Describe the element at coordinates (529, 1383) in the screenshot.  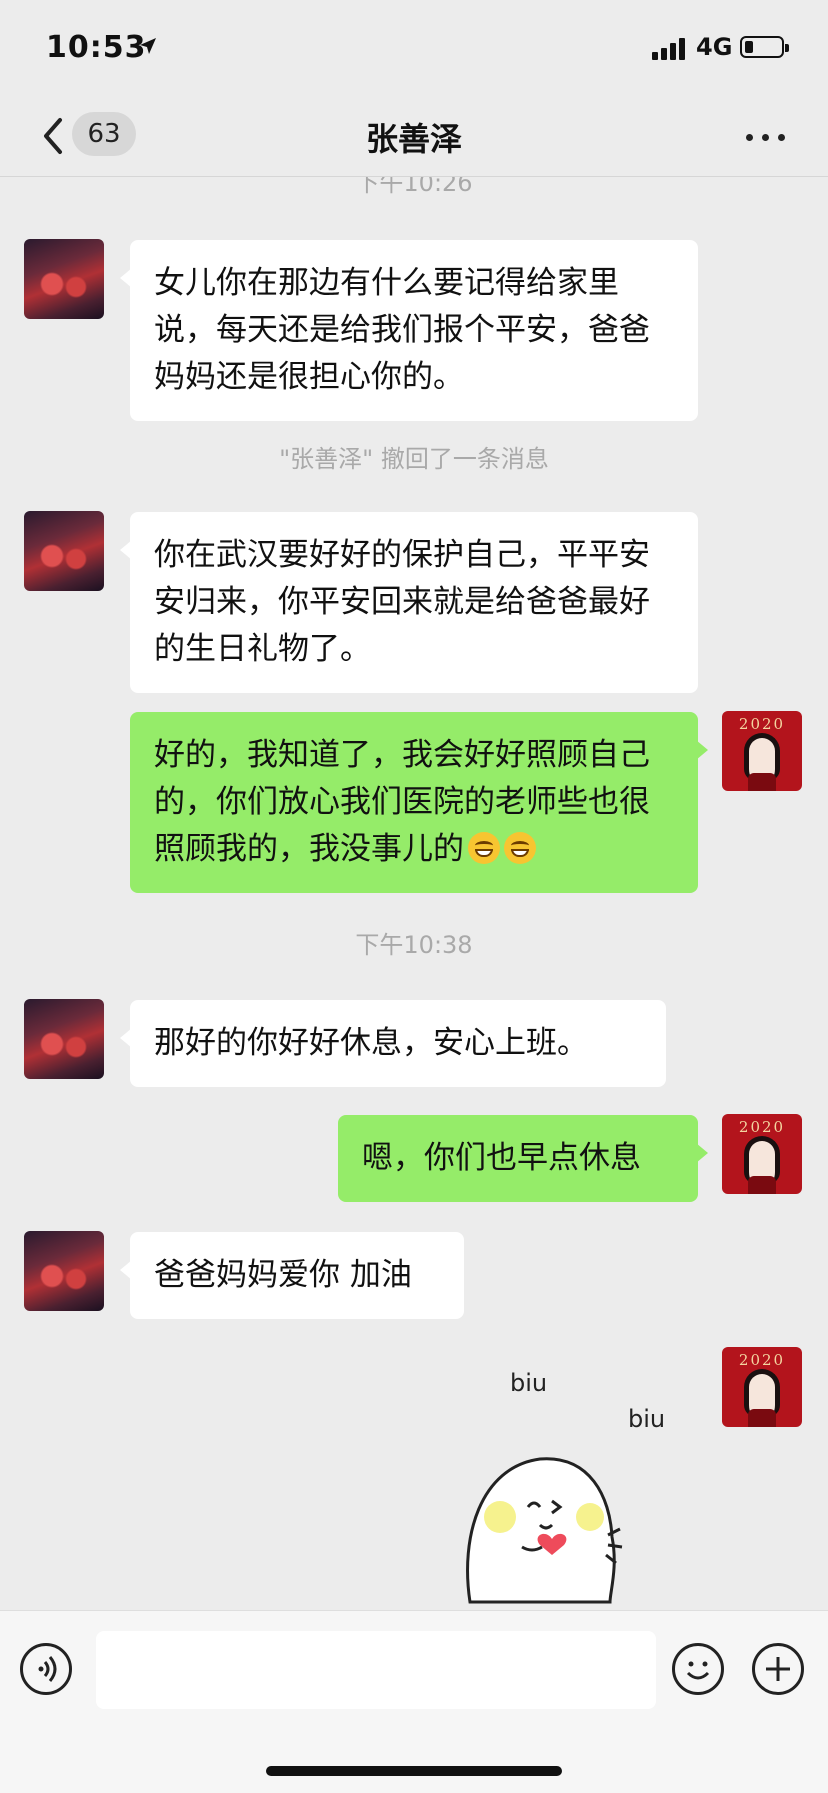
I see `sticker-label: biu` at that location.